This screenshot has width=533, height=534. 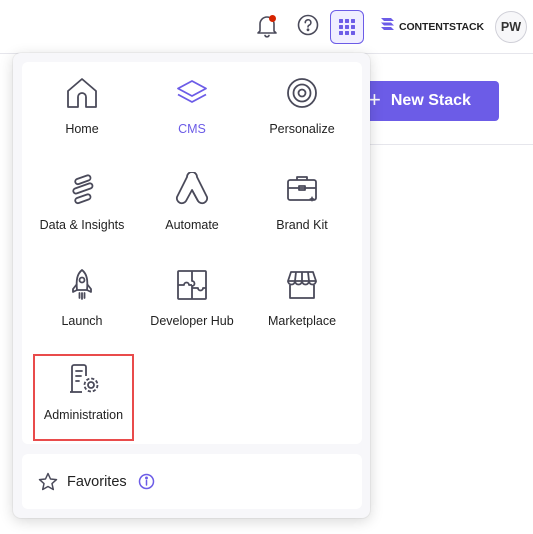 What do you see at coordinates (146, 481) in the screenshot?
I see `info-icon` at bounding box center [146, 481].